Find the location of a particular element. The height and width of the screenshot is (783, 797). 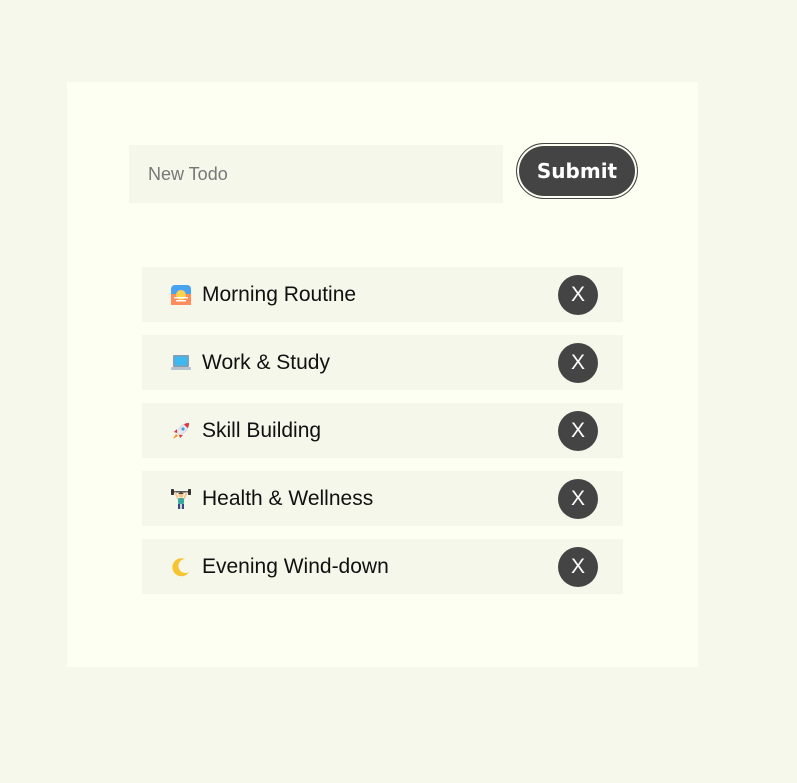

laptop-icon is located at coordinates (181, 363).